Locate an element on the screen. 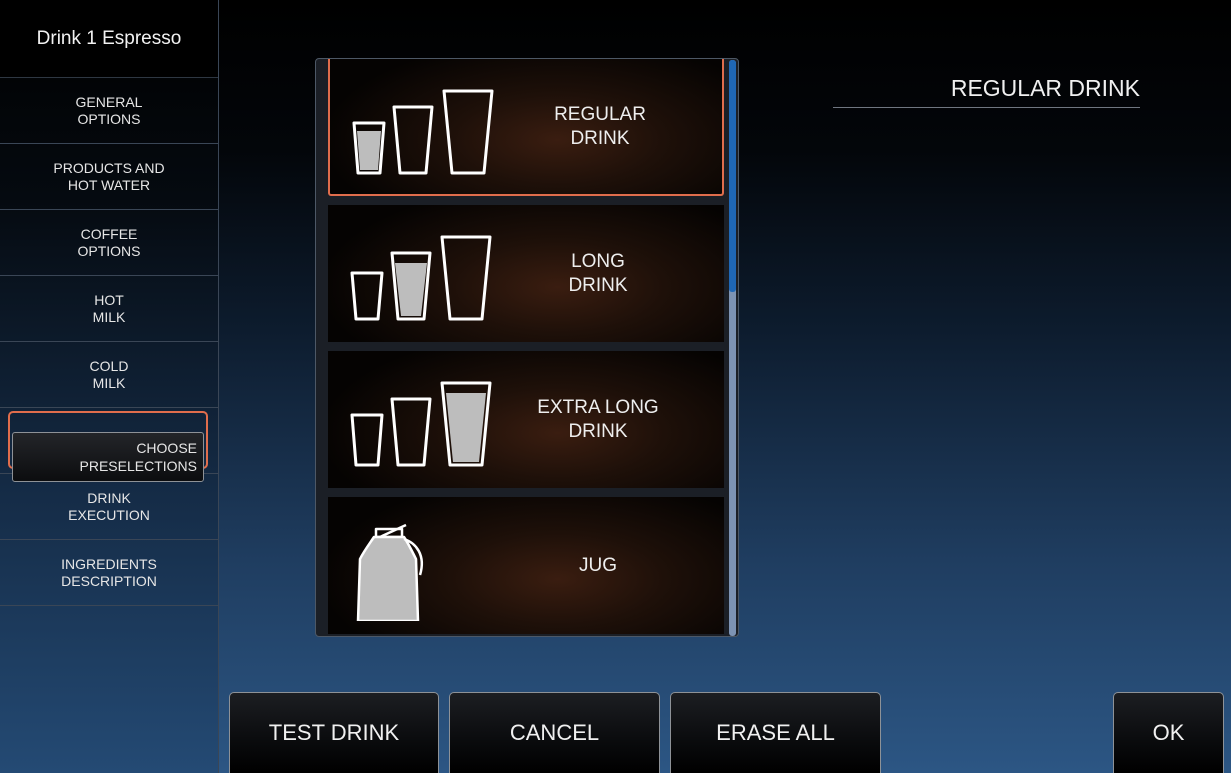  sidebar-item-label: COLD MILK is located at coordinates (109, 374).